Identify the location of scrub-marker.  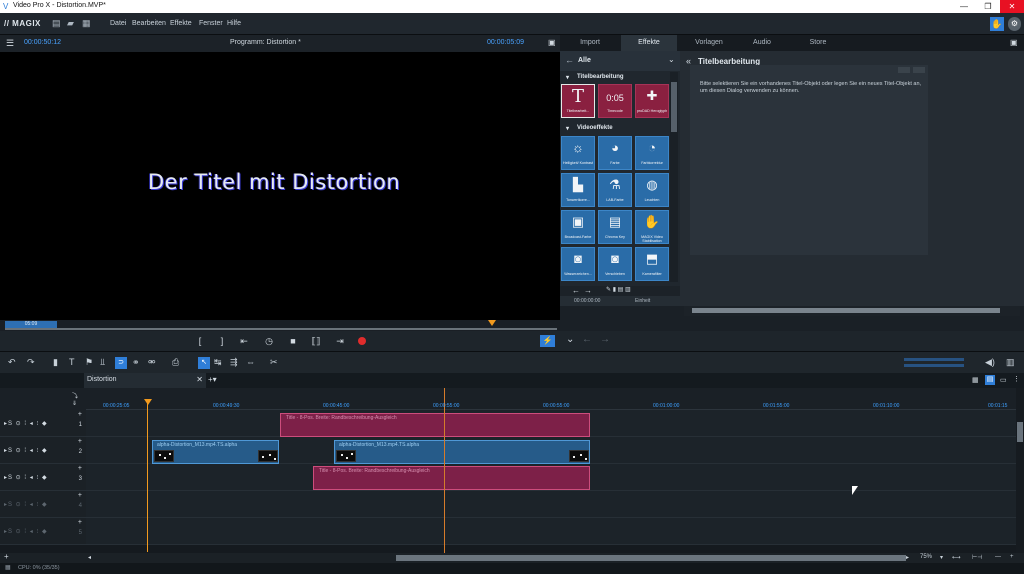
(492, 323).